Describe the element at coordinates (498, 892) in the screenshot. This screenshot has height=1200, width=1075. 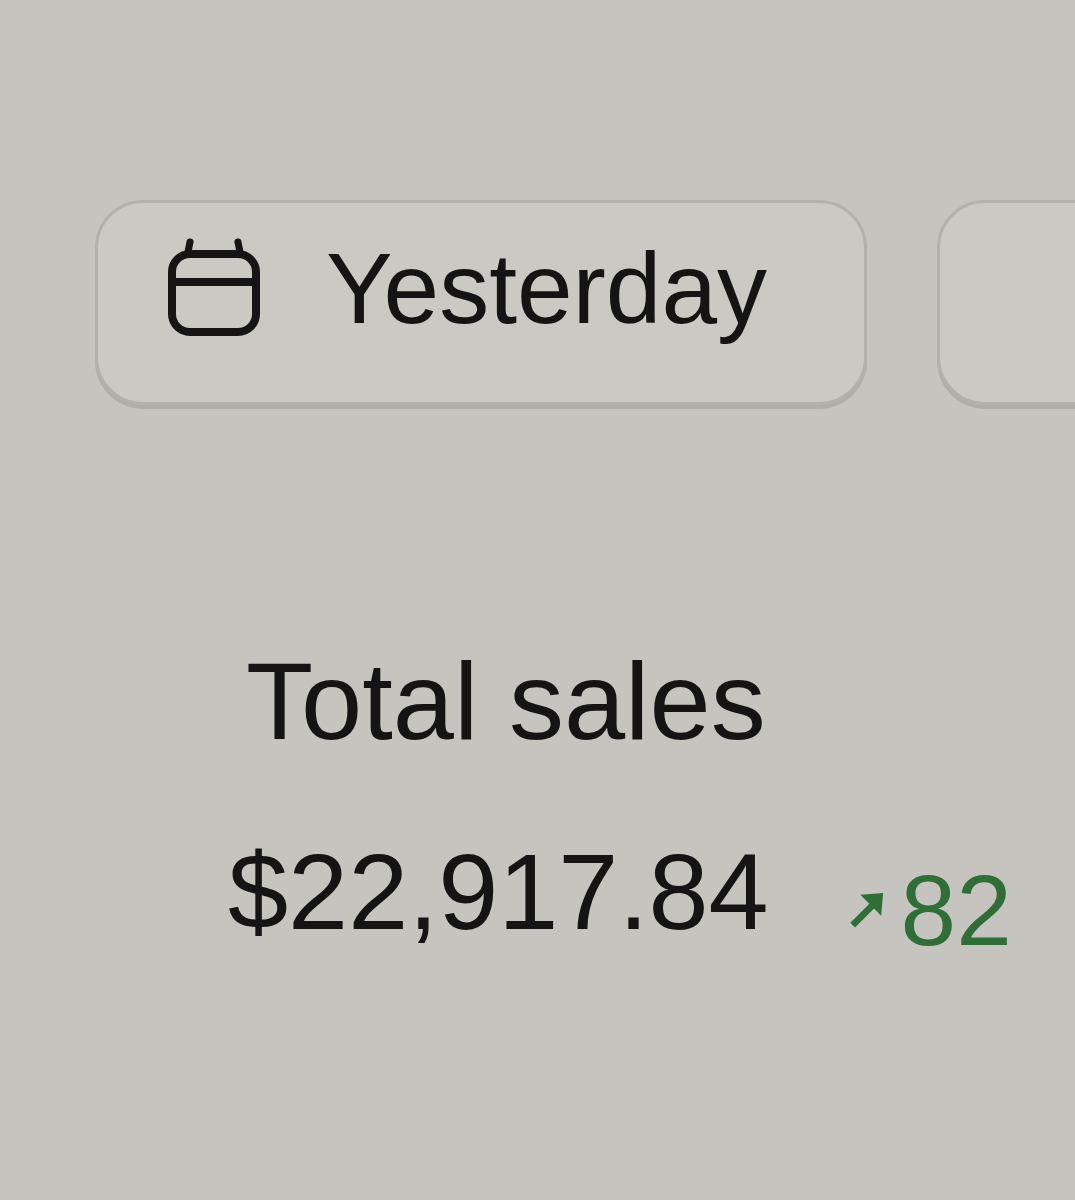
I see `metric-value: $22,917.84` at that location.